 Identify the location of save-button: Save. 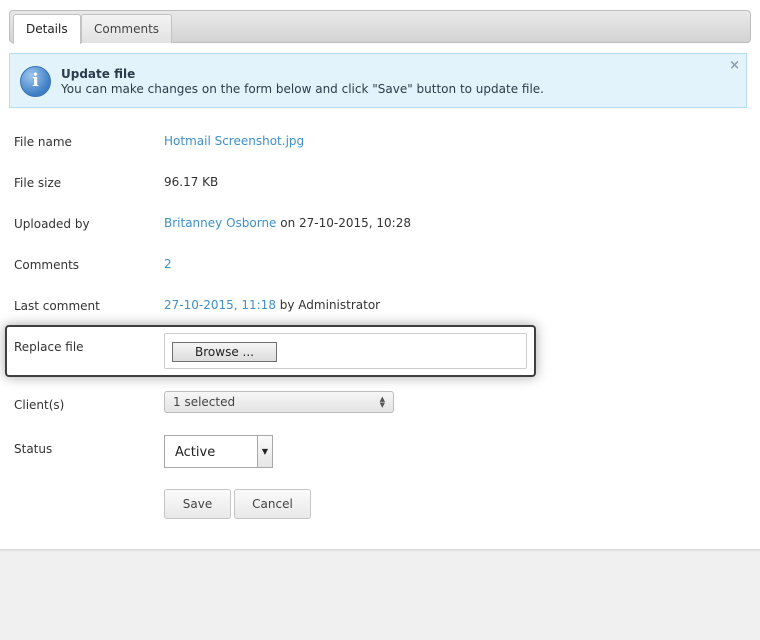
(197, 504).